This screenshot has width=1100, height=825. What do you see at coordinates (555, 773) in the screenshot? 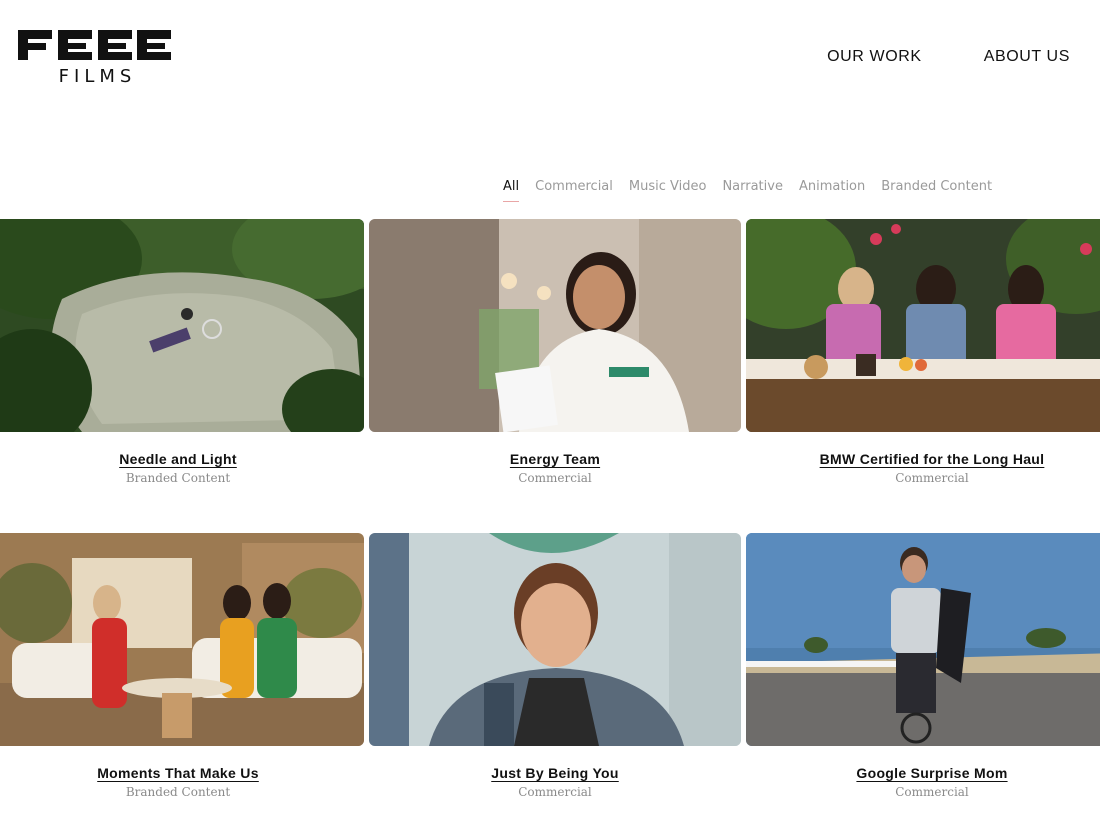
I see `project-title: Just By Being You` at bounding box center [555, 773].